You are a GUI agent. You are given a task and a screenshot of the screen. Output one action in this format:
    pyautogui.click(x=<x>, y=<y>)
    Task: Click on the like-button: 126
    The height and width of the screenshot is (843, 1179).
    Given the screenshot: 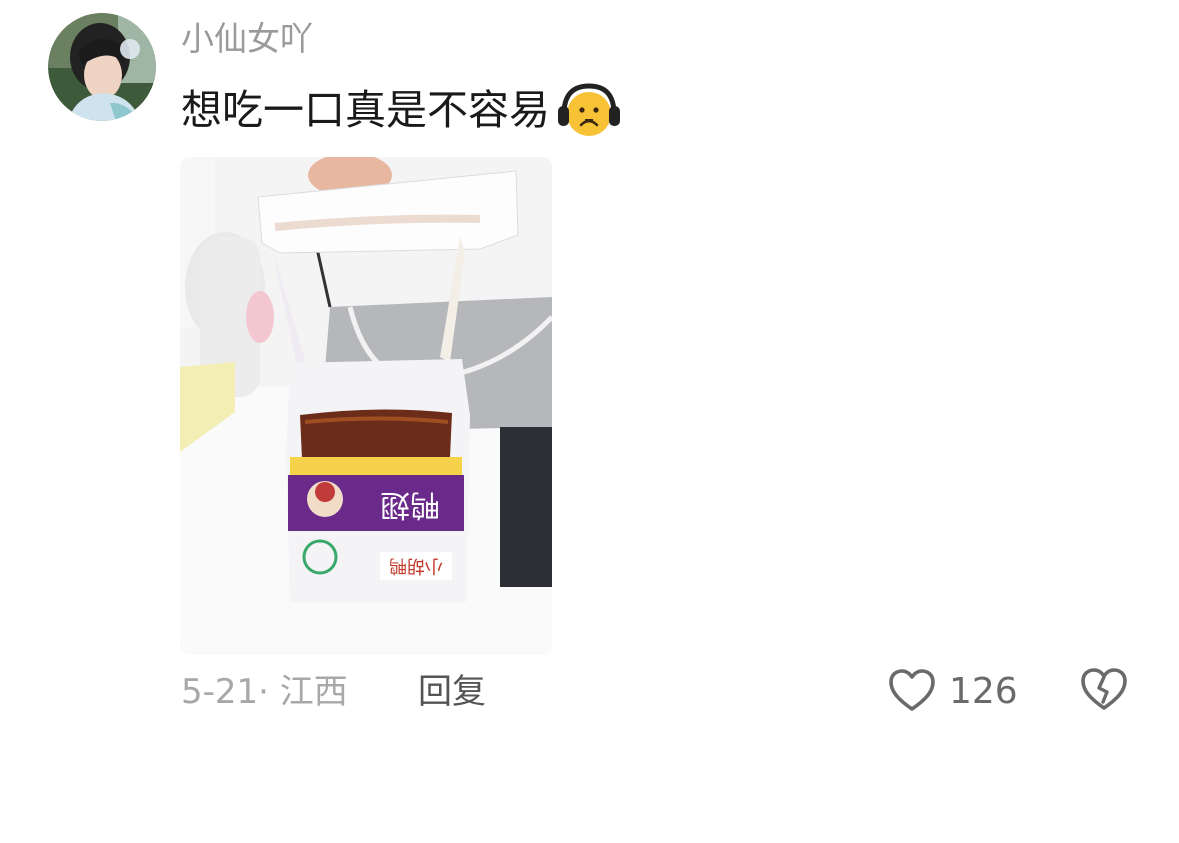 What is the action you would take?
    pyautogui.click(x=952, y=692)
    